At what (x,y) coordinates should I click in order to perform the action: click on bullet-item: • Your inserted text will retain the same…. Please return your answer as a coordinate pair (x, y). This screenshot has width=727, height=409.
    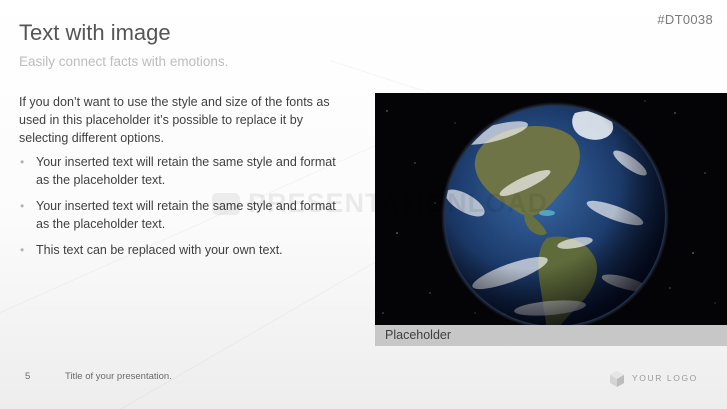
    Looking at the image, I should click on (178, 171).